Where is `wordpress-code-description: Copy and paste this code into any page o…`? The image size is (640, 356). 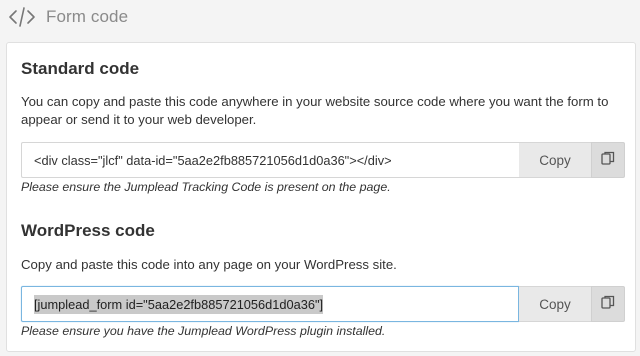 wordpress-code-description: Copy and paste this code into any page o… is located at coordinates (209, 264).